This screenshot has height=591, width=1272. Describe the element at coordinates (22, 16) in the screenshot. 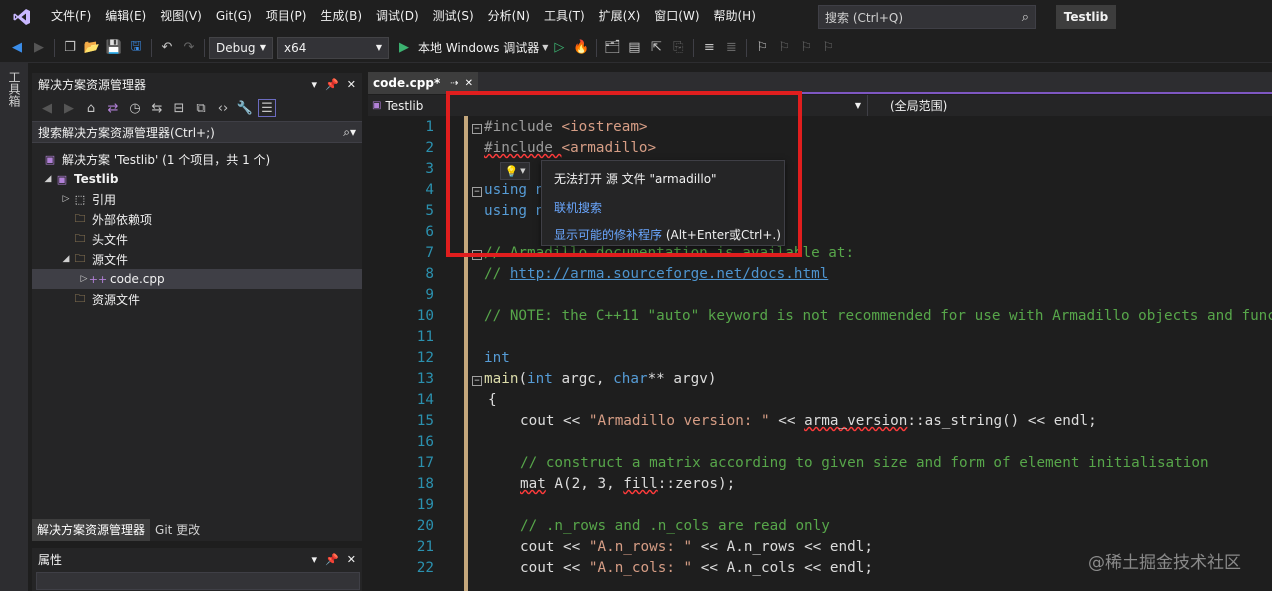

I see `visual-studio-logo-icon` at that location.